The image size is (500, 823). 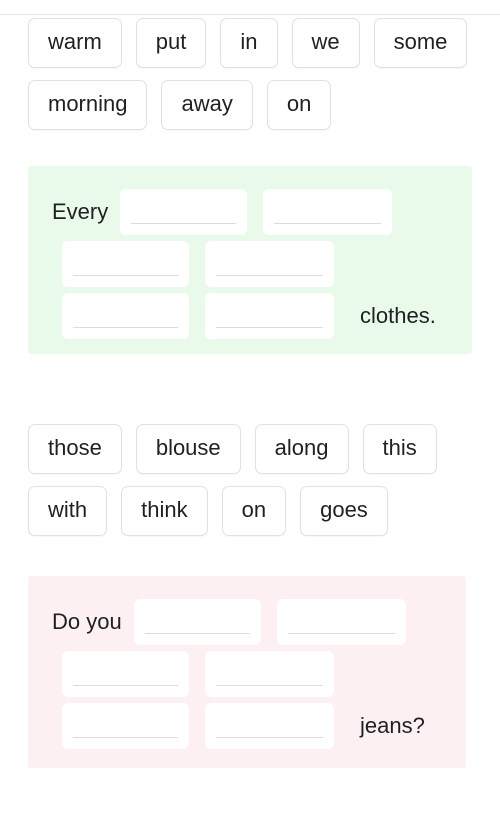 I want to click on sentence-row: jeans?, so click(x=247, y=726).